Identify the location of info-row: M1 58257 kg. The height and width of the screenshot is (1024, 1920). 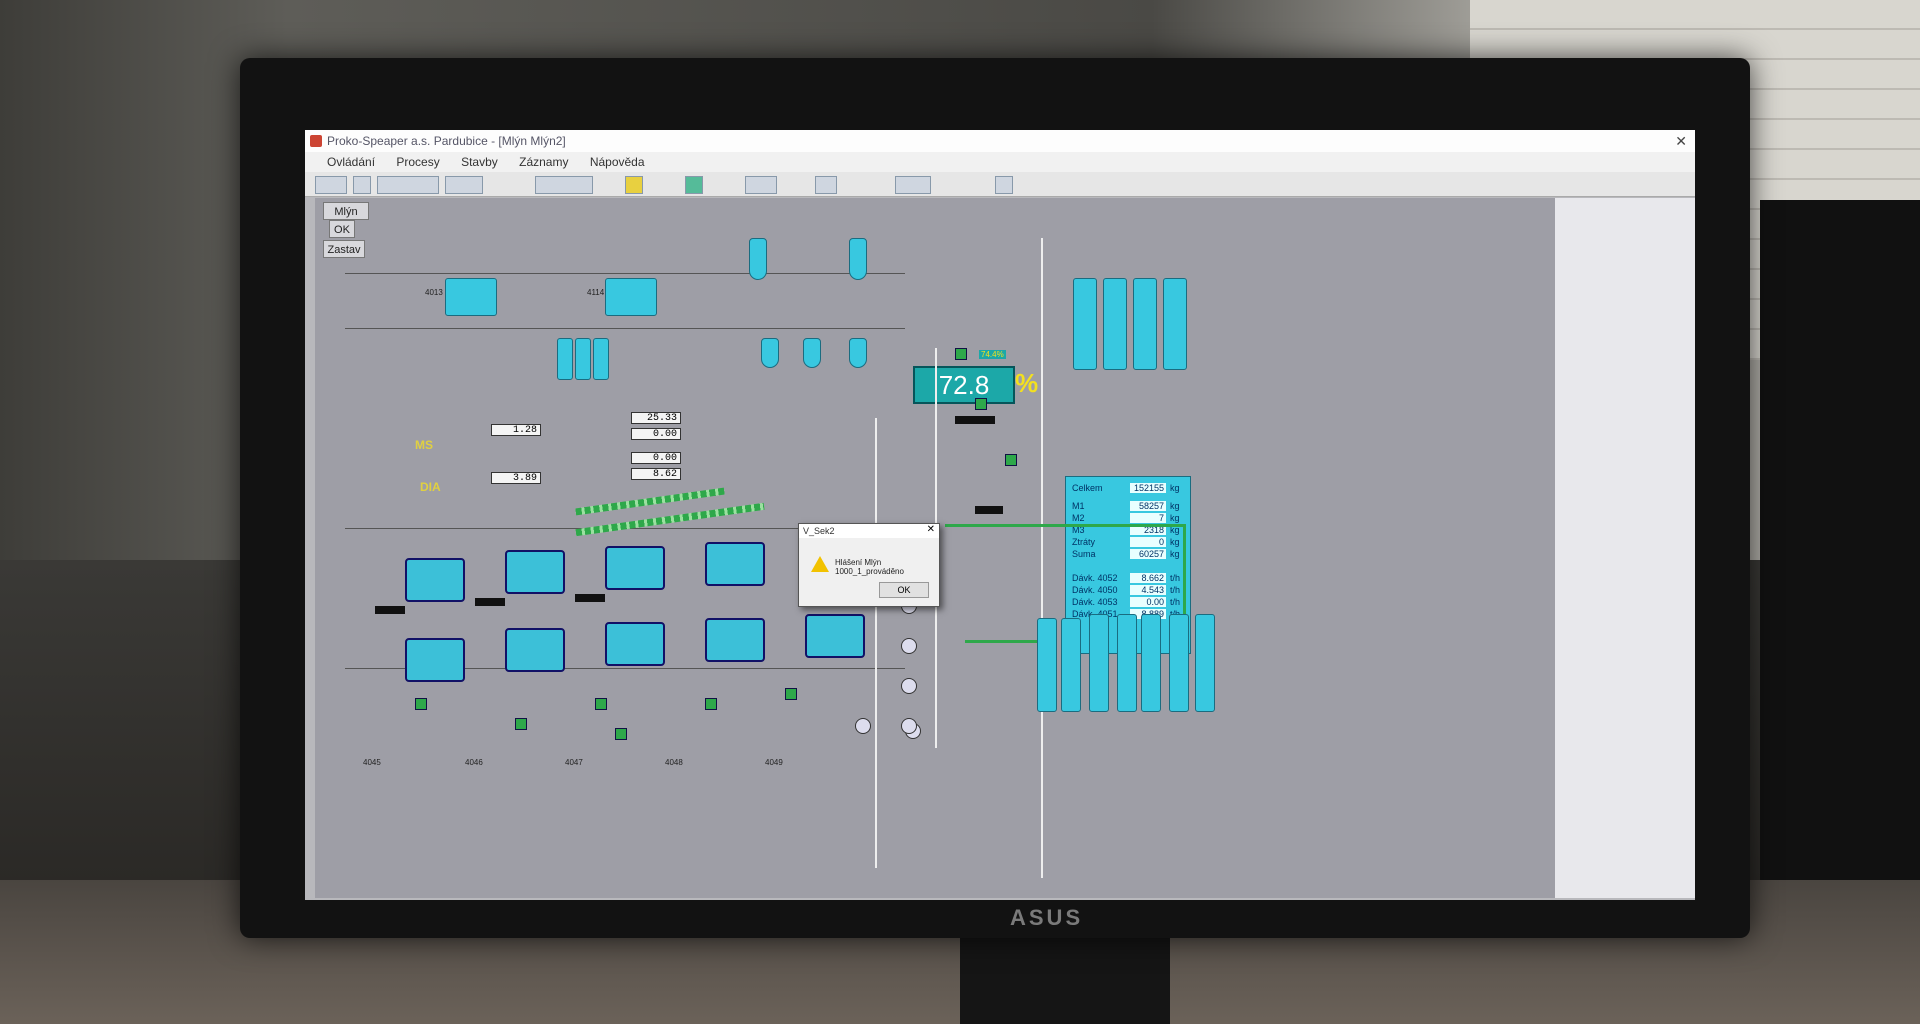
(1129, 506).